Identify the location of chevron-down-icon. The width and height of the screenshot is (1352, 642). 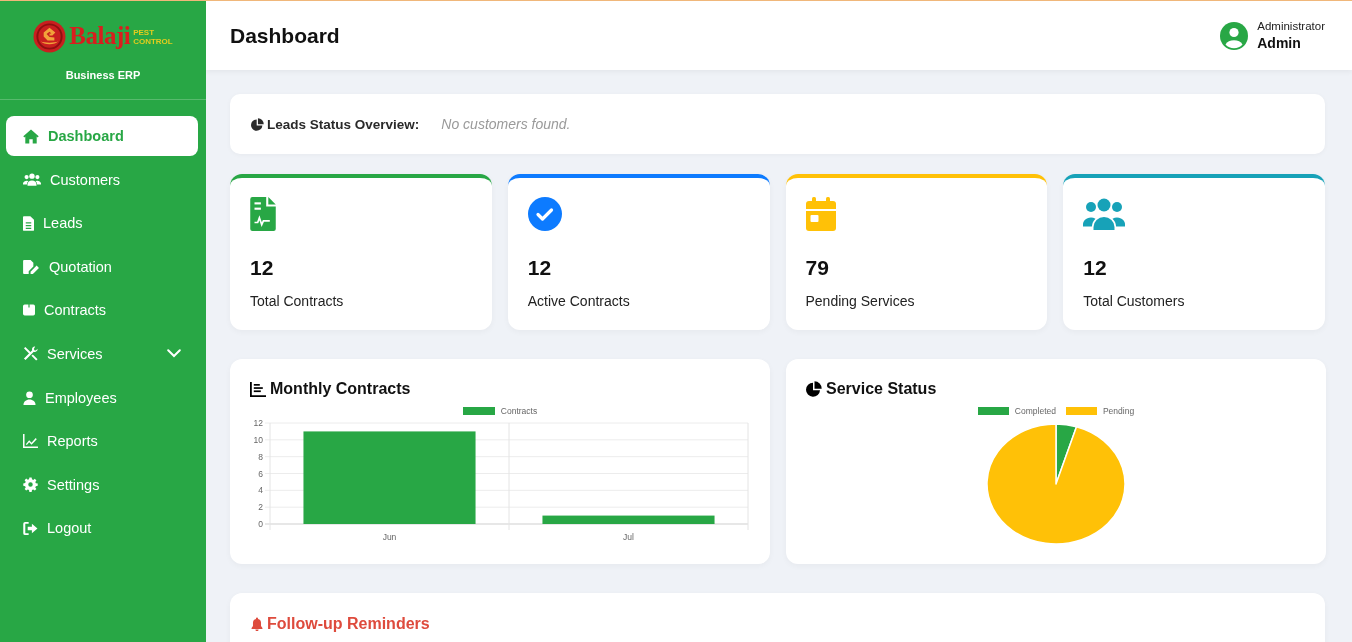
(174, 354).